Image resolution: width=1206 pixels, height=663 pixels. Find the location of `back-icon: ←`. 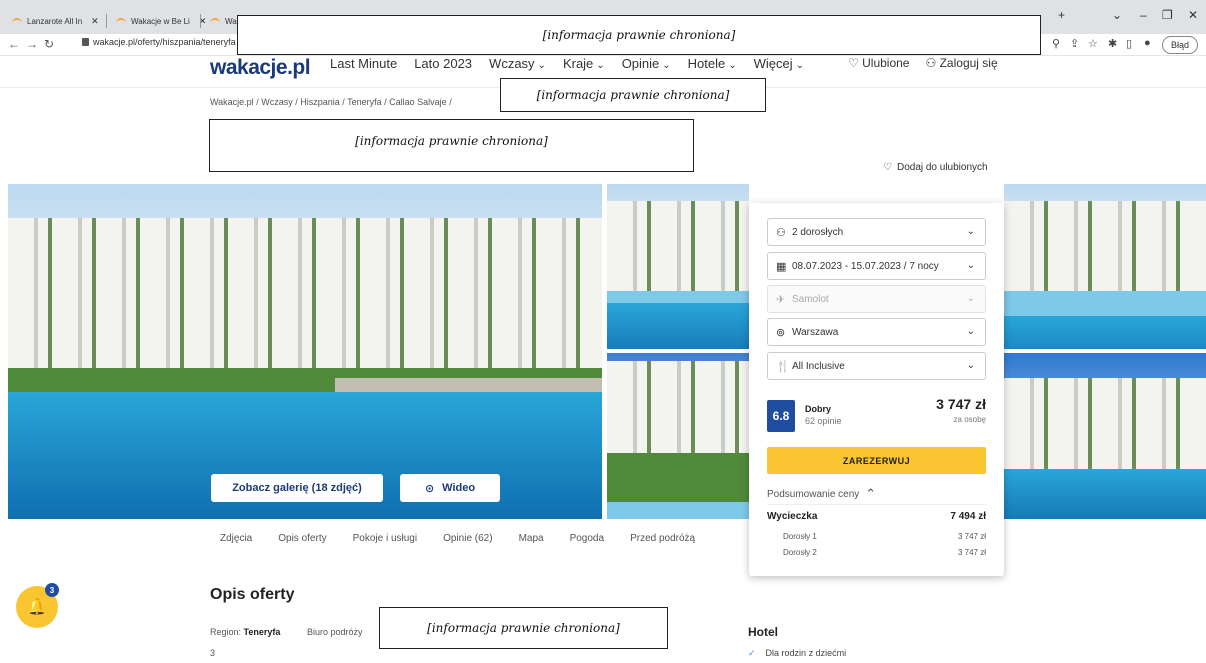

back-icon: ← is located at coordinates (14, 44).